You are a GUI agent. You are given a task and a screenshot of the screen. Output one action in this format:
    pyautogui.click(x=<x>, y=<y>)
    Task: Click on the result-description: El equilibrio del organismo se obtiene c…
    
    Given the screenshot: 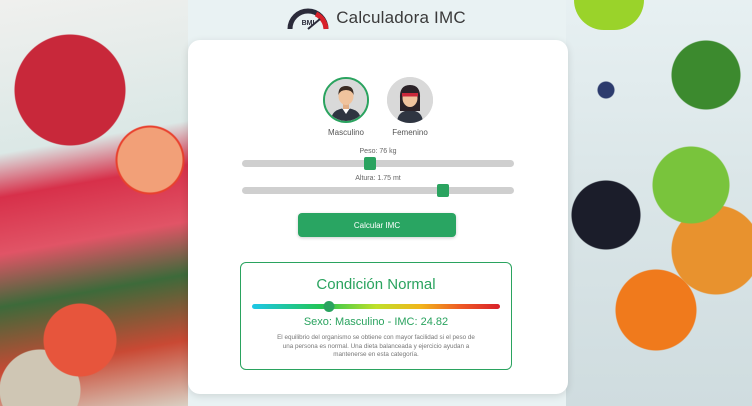 What is the action you would take?
    pyautogui.click(x=376, y=346)
    